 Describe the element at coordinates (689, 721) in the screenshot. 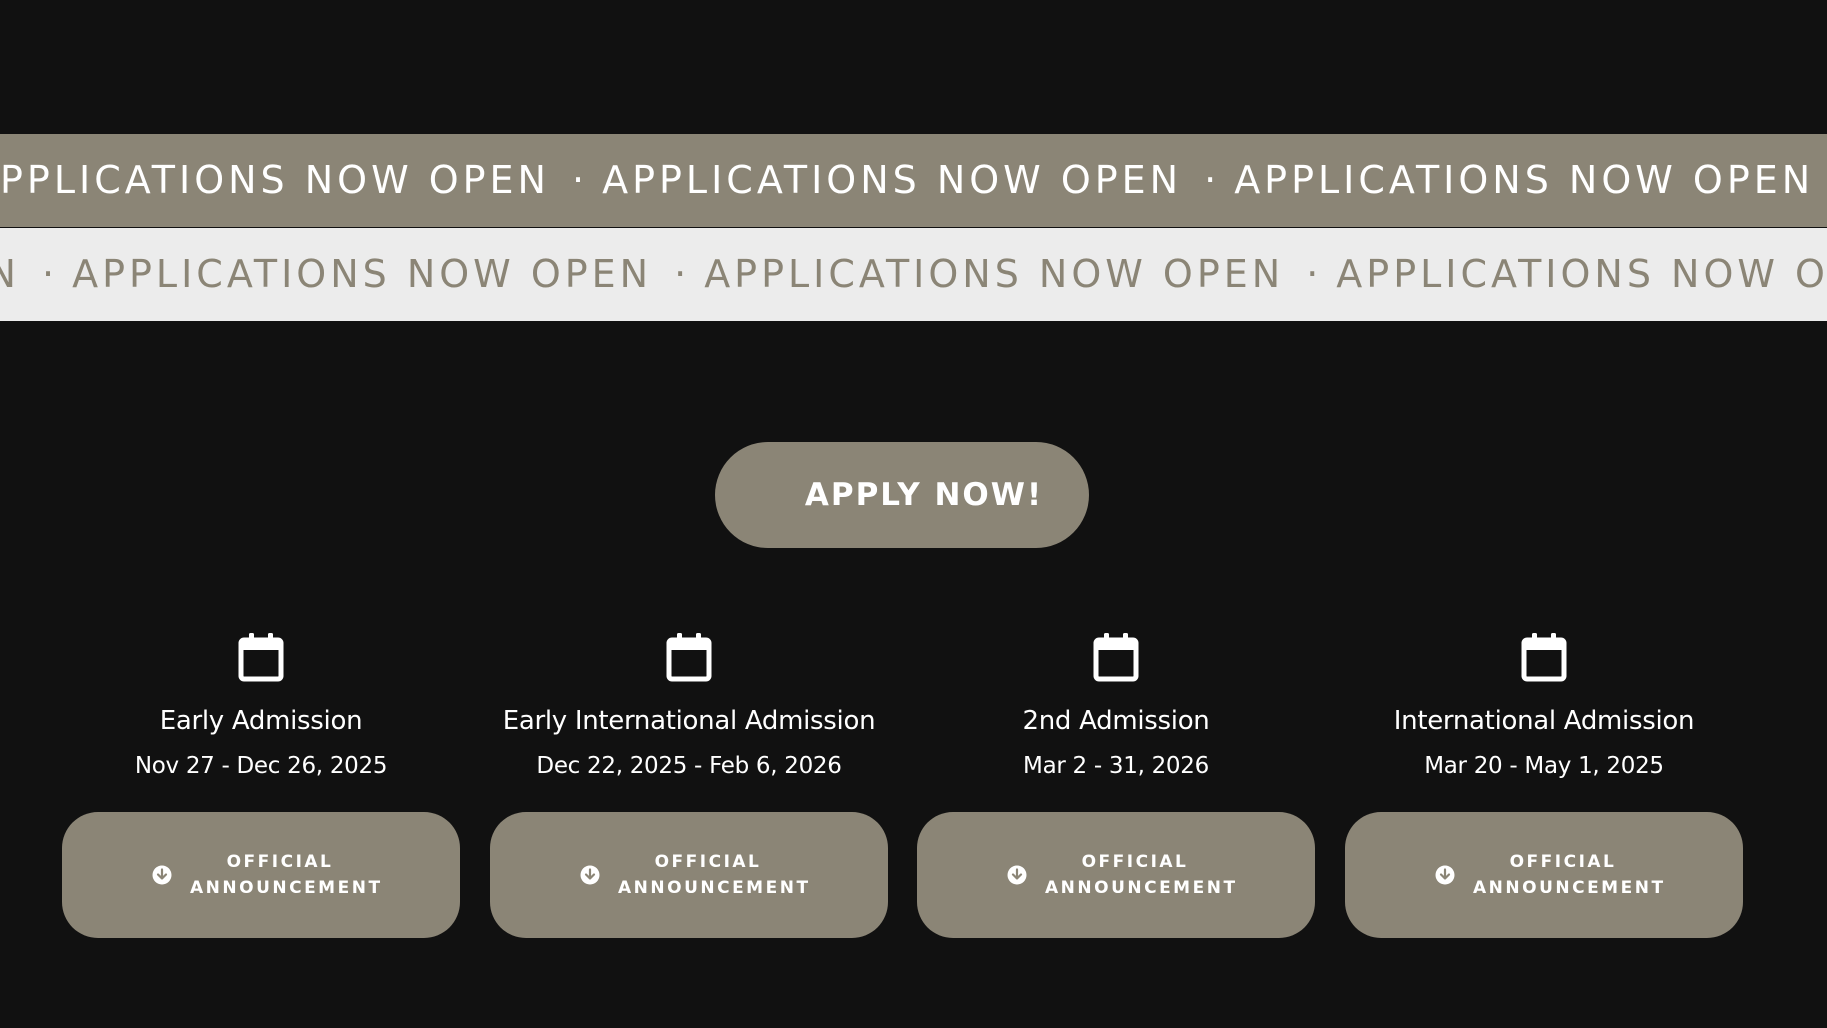

I see `admission-title: Early International Admission` at that location.